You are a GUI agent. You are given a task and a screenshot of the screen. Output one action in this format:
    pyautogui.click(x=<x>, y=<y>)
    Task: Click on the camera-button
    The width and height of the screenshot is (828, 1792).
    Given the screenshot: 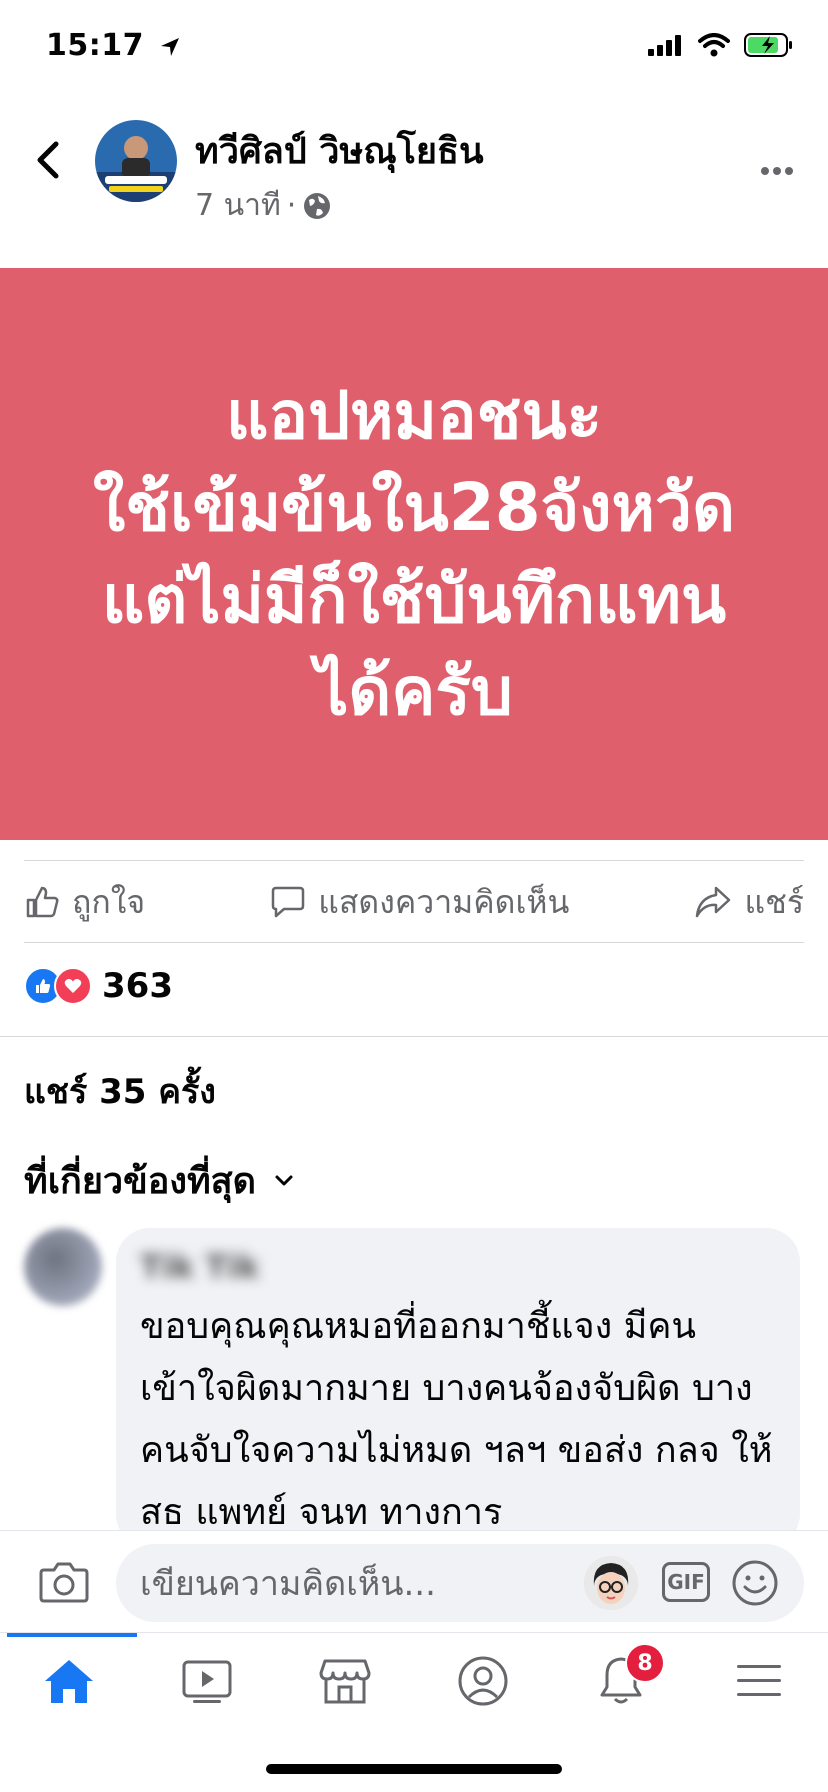 What is the action you would take?
    pyautogui.click(x=64, y=1582)
    